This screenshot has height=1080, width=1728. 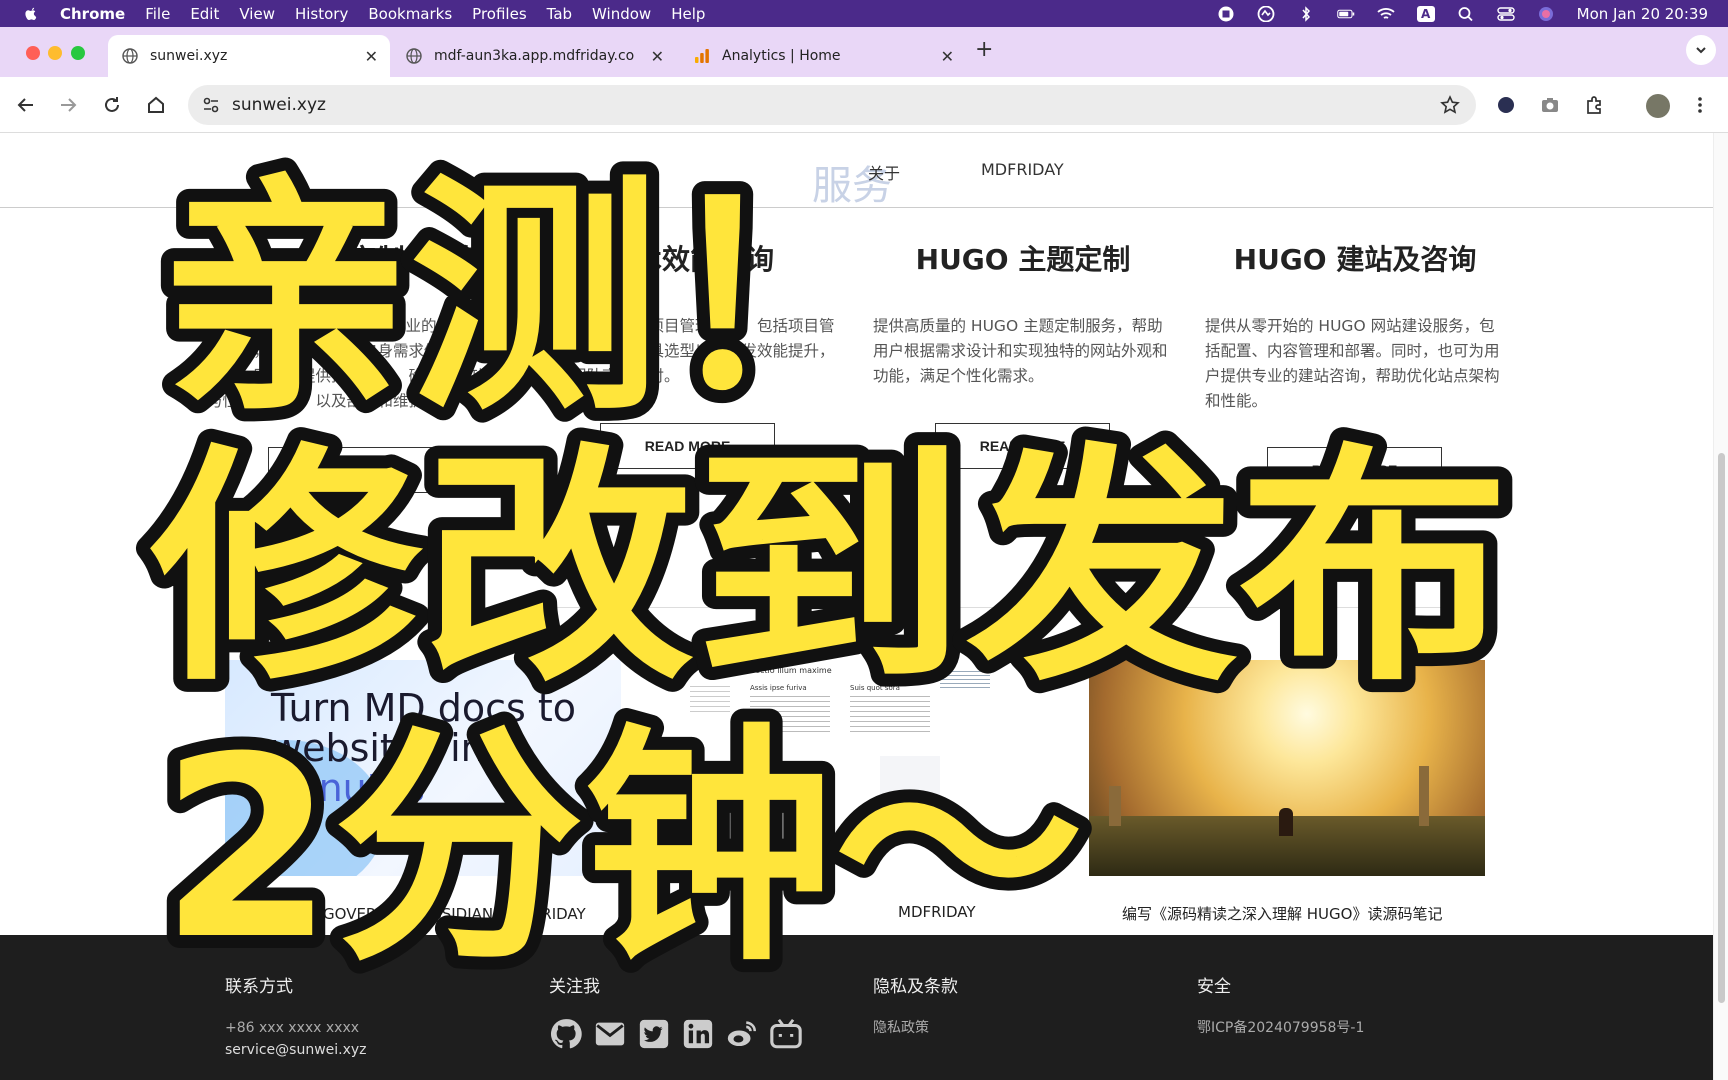 I want to click on wifi-icon, so click(x=1386, y=14).